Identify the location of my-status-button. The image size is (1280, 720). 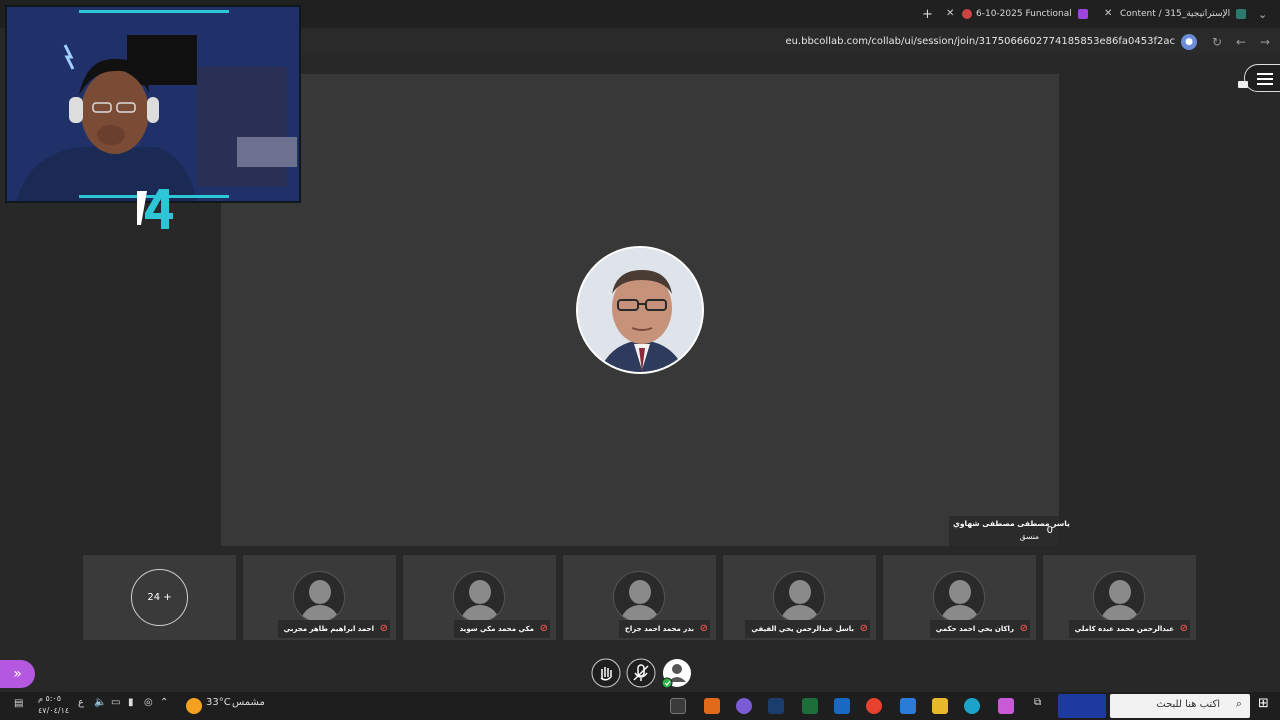
(676, 673).